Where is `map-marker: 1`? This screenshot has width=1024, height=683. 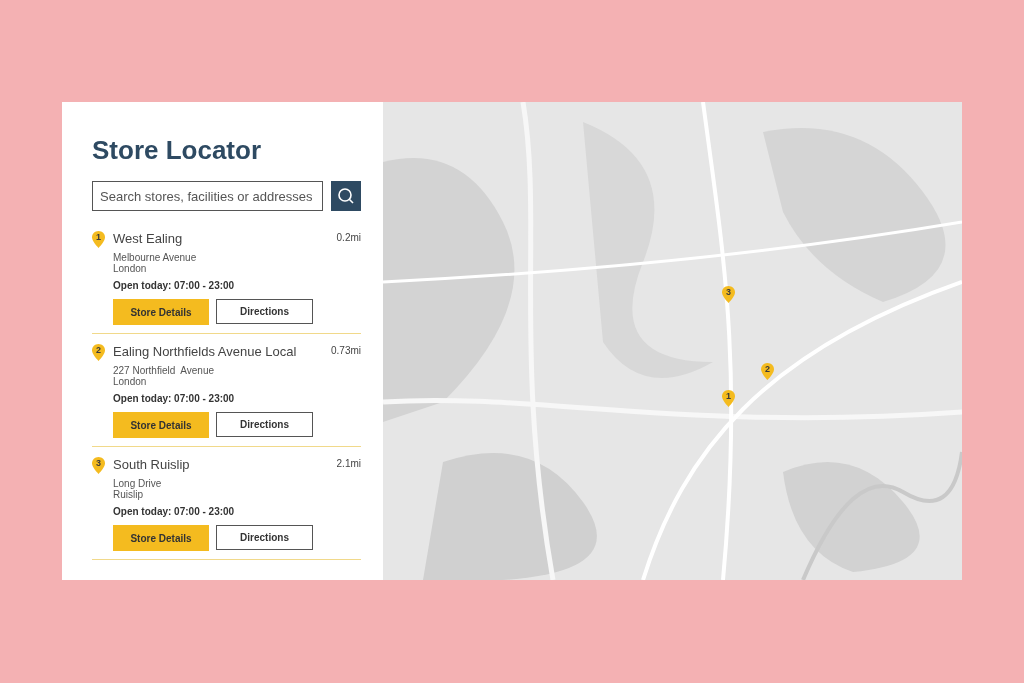 map-marker: 1 is located at coordinates (728, 398).